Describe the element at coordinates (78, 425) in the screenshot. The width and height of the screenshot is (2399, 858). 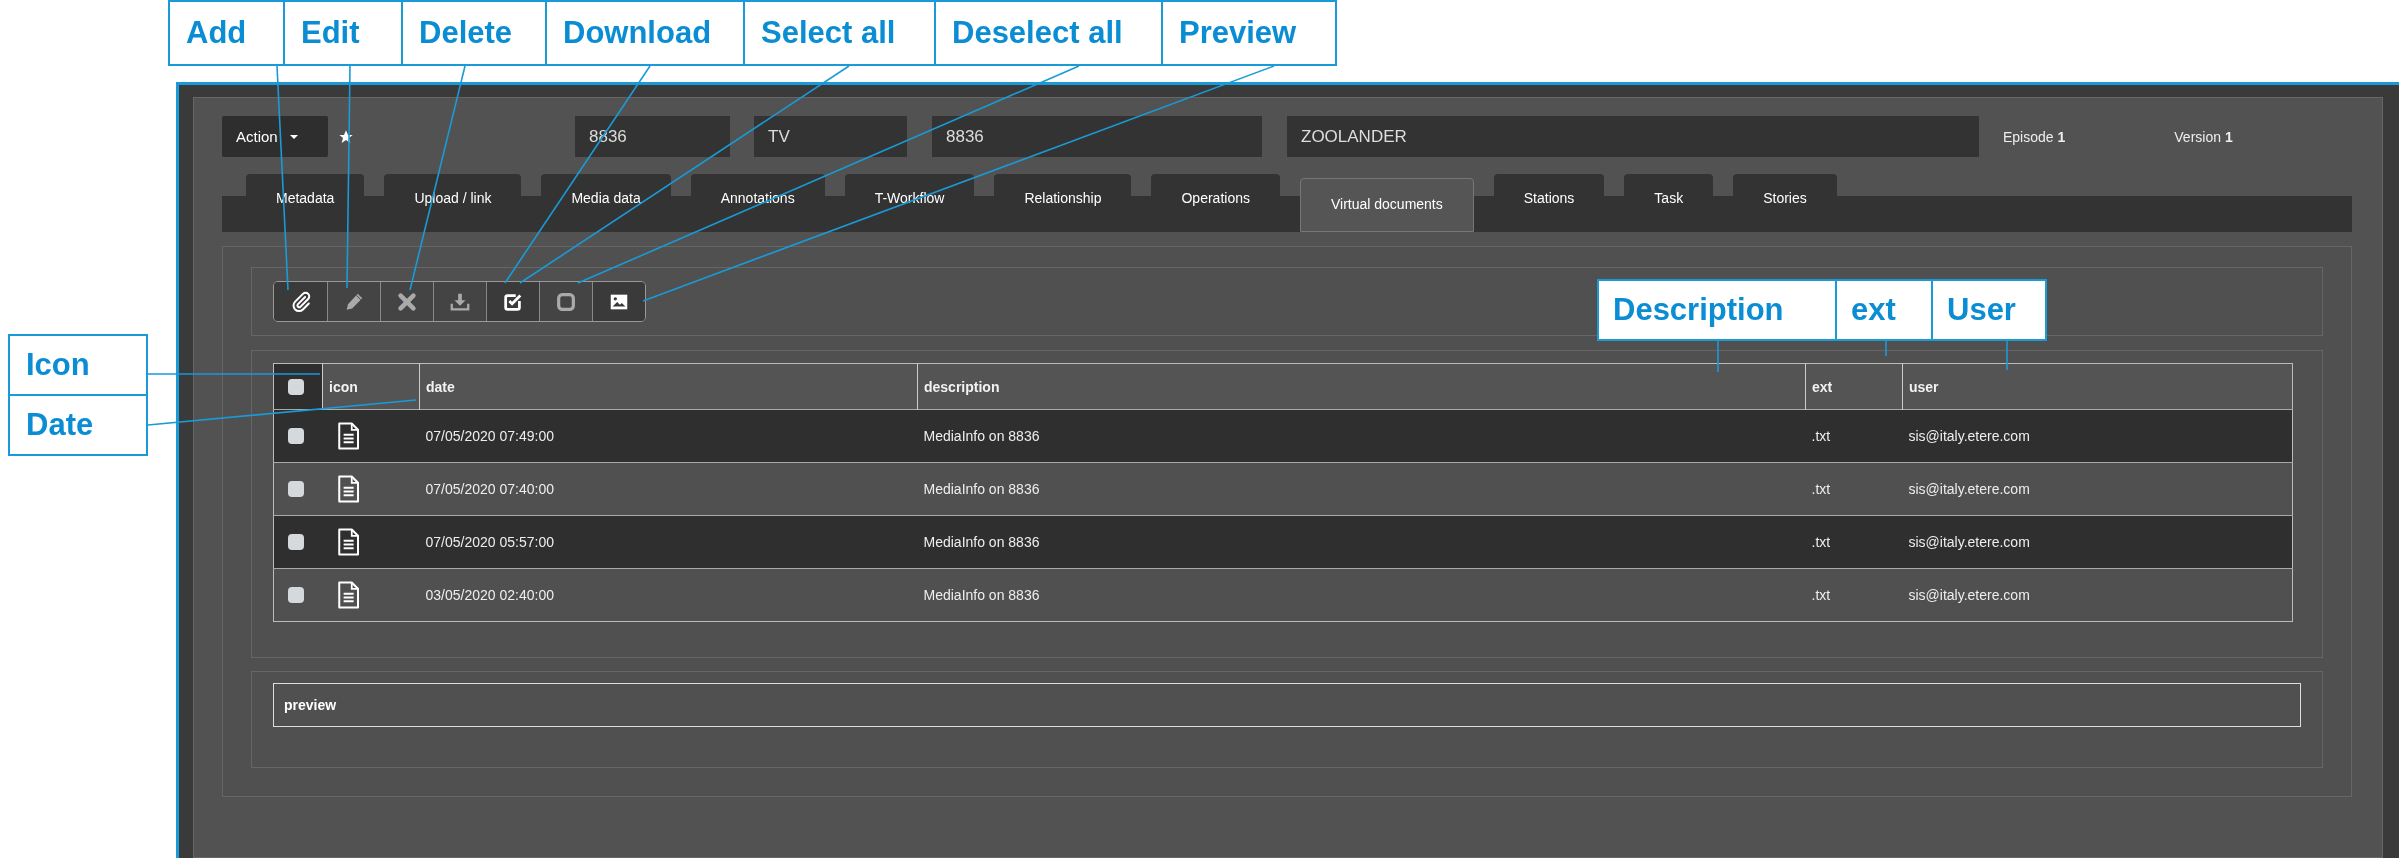
I see `callout-label: Date` at that location.